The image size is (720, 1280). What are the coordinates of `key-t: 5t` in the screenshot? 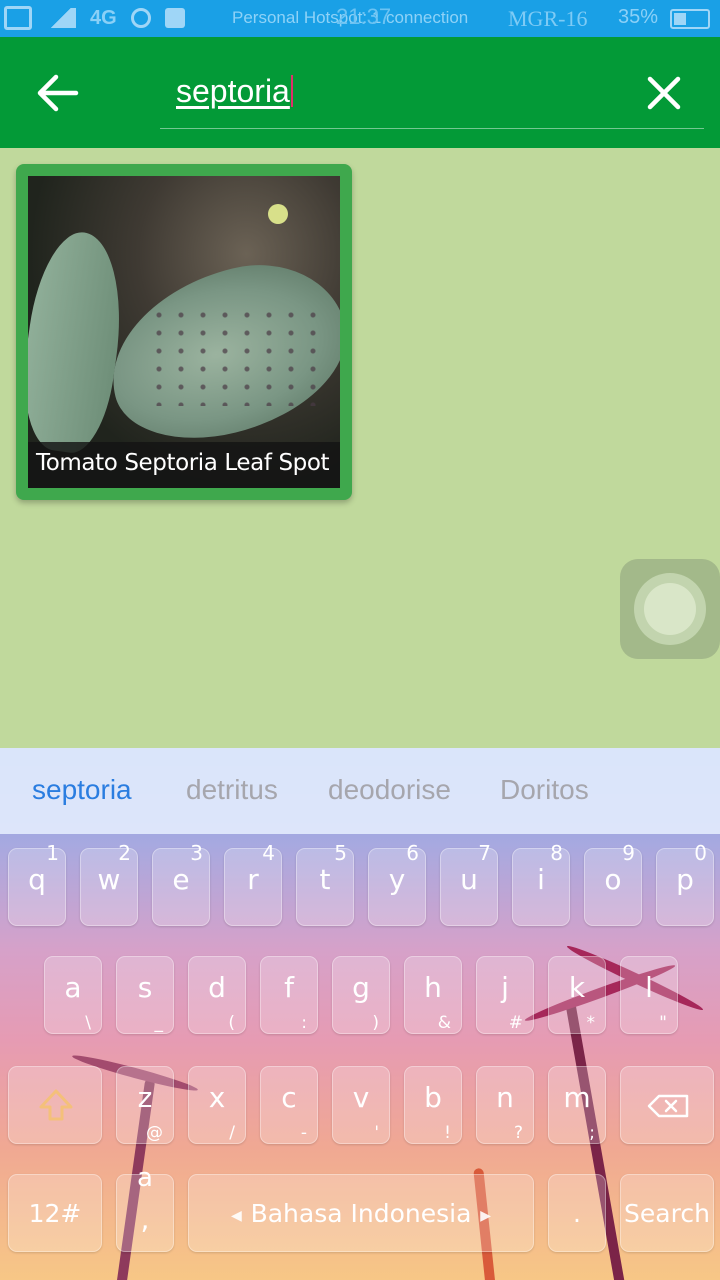 It's located at (325, 883).